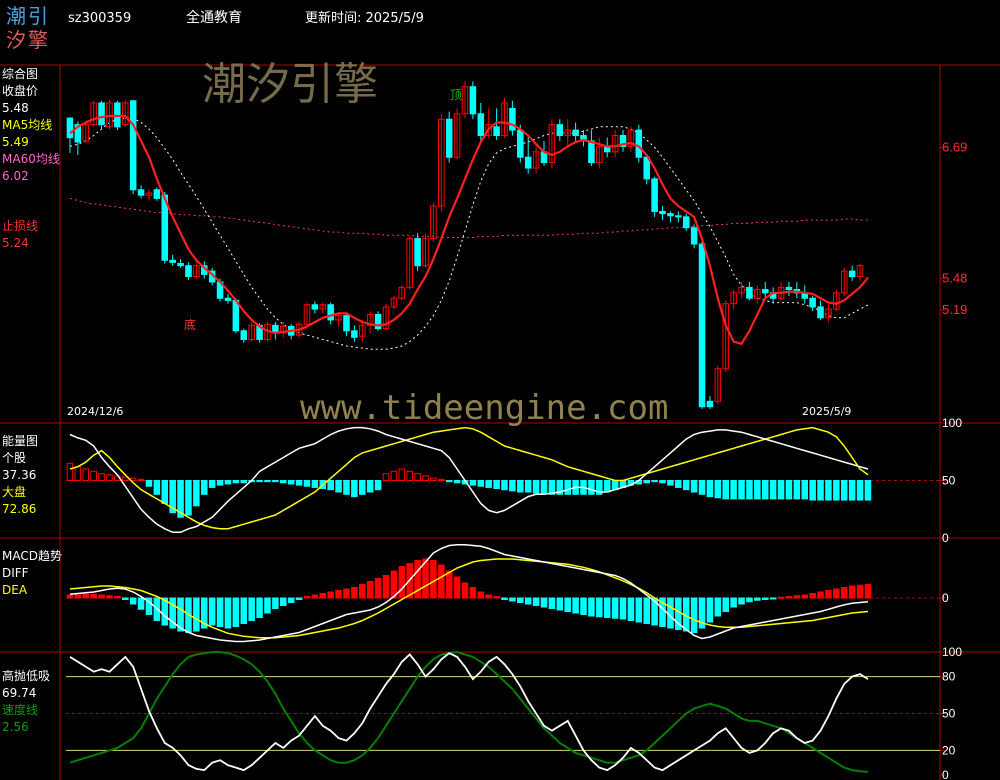 This screenshot has width=1000, height=780. I want to click on energy-market-label: 大盘, so click(14, 492).